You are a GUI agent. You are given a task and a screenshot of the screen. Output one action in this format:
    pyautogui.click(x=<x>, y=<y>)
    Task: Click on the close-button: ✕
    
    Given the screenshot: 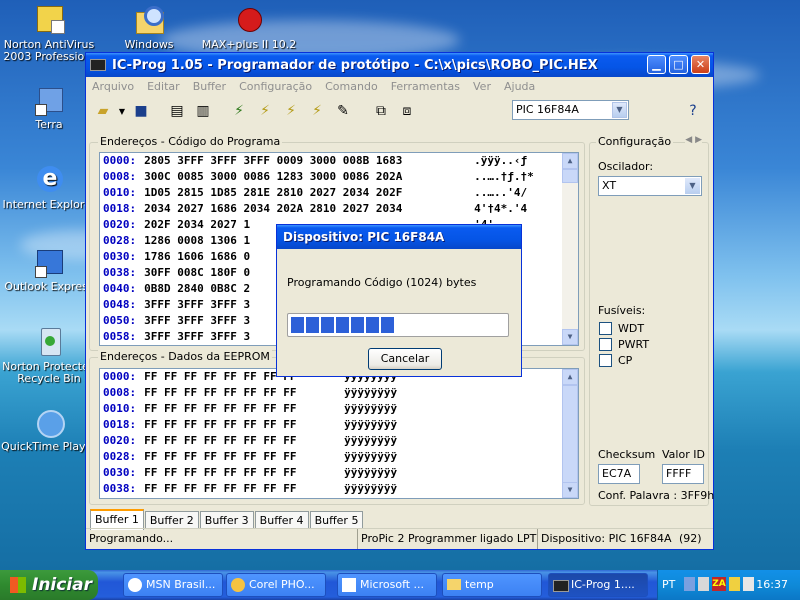 What is the action you would take?
    pyautogui.click(x=700, y=64)
    